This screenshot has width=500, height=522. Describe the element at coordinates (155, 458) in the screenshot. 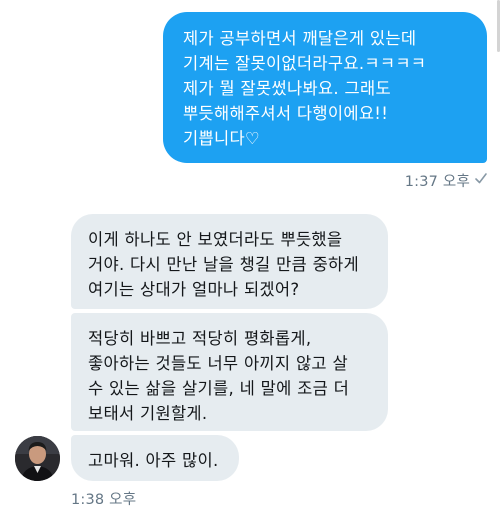

I see `received-message-bubble: 고마워. 아주 많이.` at that location.